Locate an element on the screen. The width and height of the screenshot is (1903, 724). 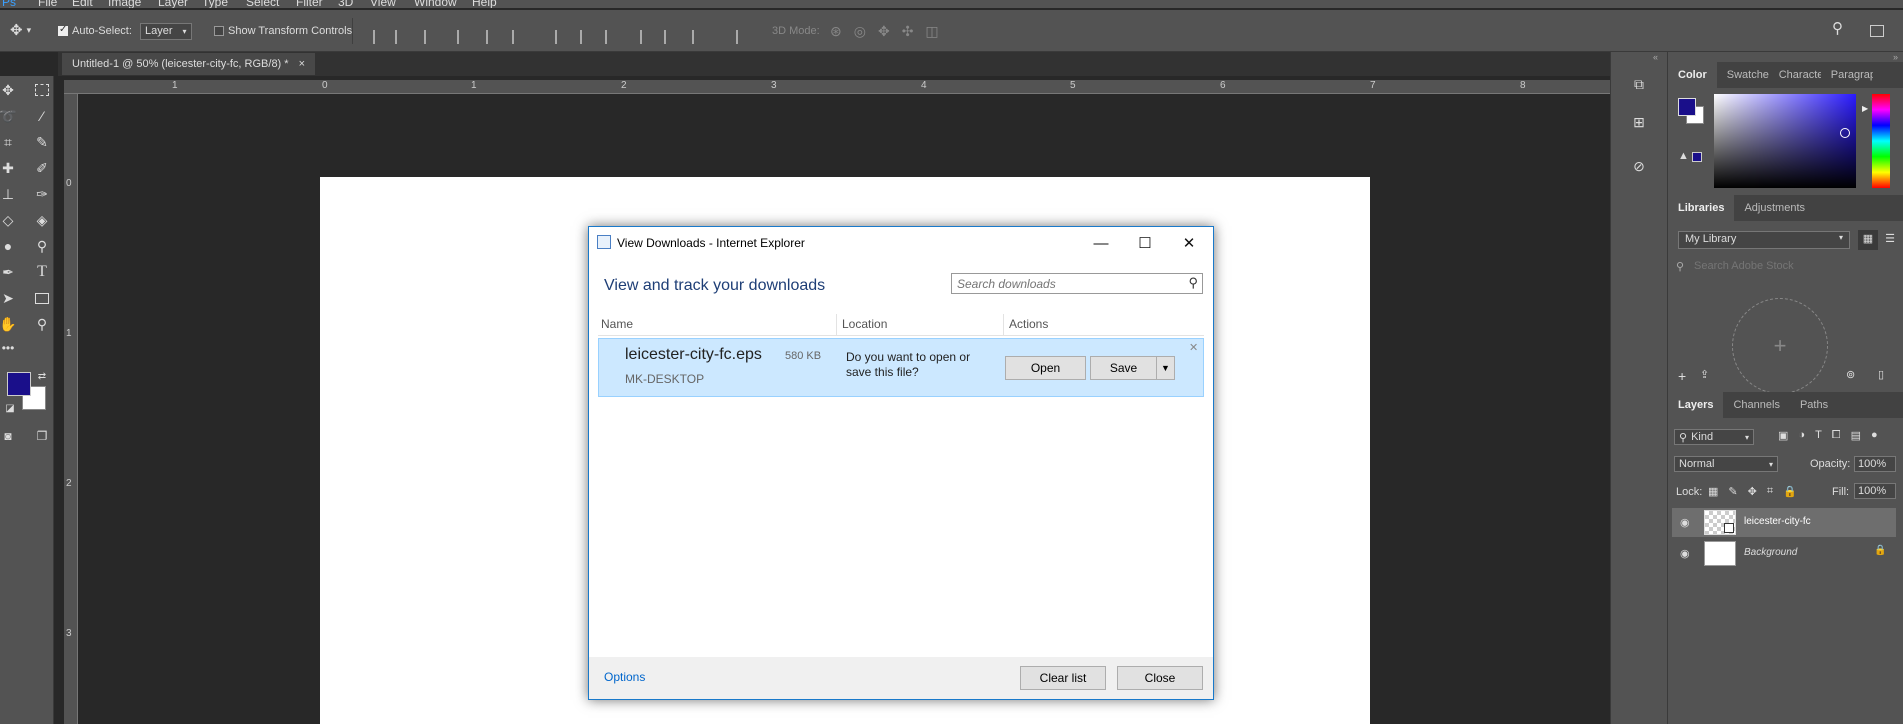
delete-icon: ▯ is located at coordinates (1881, 374).